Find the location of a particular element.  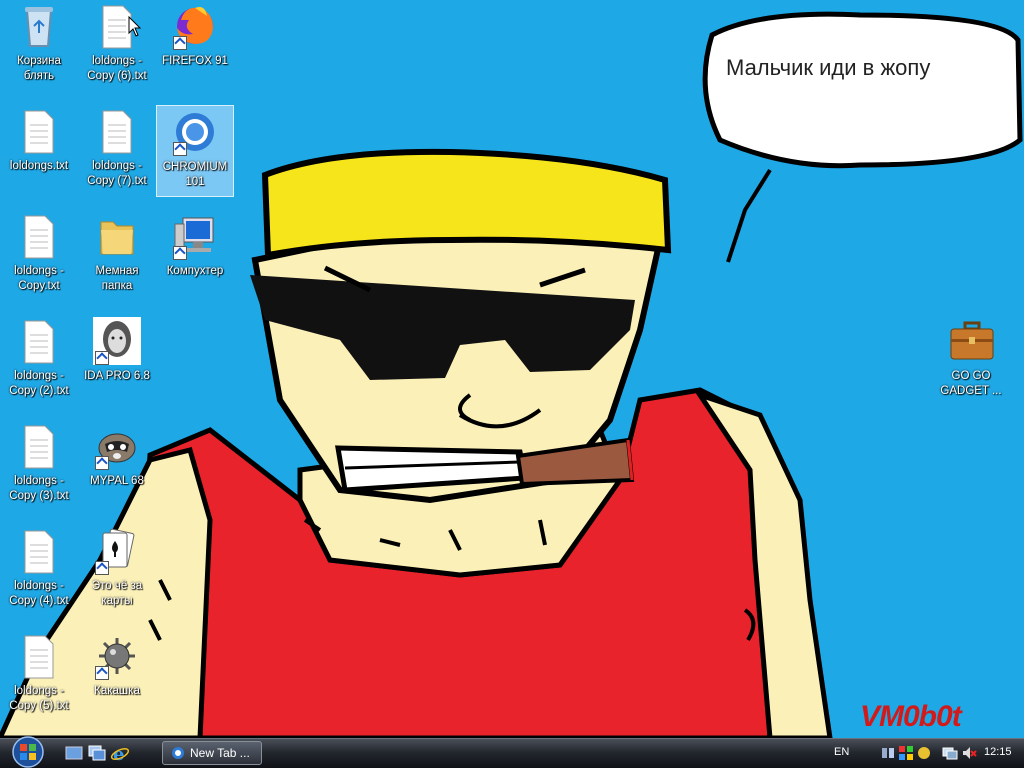

desktop-icon-chromium: CHROMIUM 101 is located at coordinates (195, 151).